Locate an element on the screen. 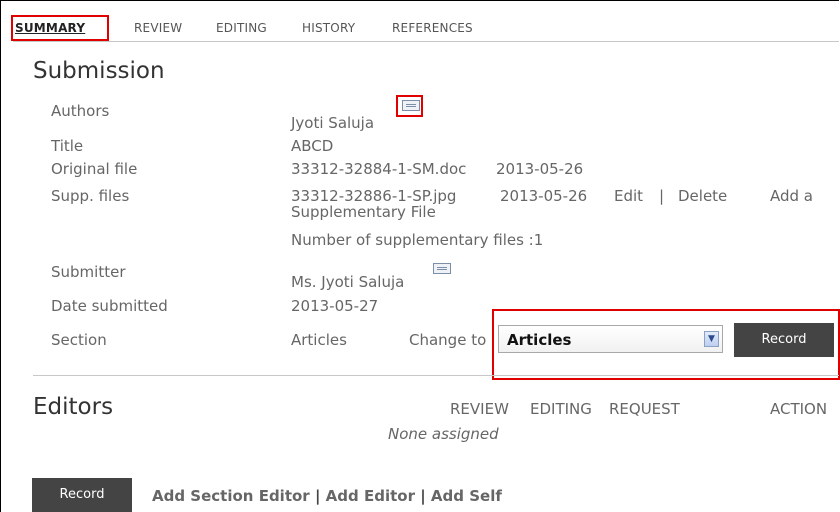  add-supp-file-link-cont: Supplementary File is located at coordinates (363, 212).